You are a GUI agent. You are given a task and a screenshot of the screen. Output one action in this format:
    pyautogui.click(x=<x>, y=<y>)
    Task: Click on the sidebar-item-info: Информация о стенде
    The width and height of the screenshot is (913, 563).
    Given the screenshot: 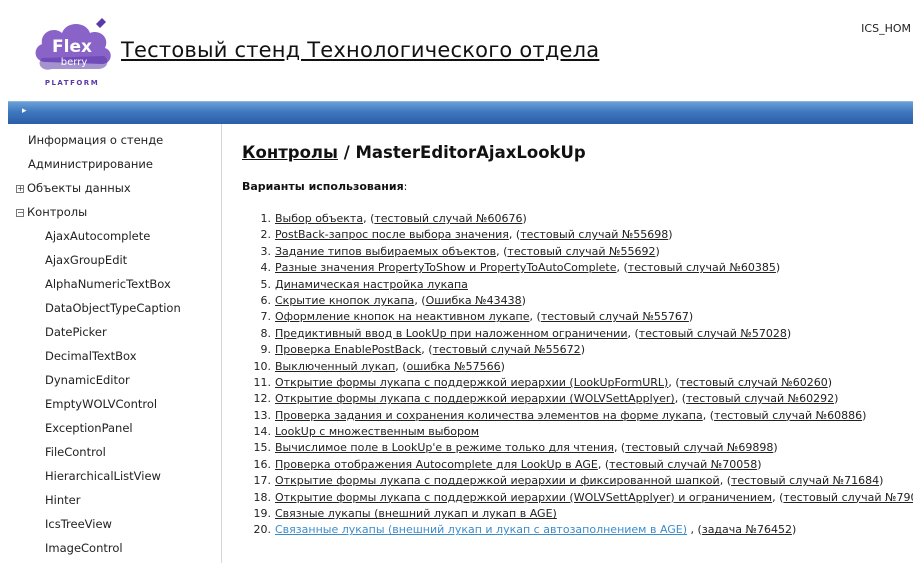 What is the action you would take?
    pyautogui.click(x=95, y=140)
    